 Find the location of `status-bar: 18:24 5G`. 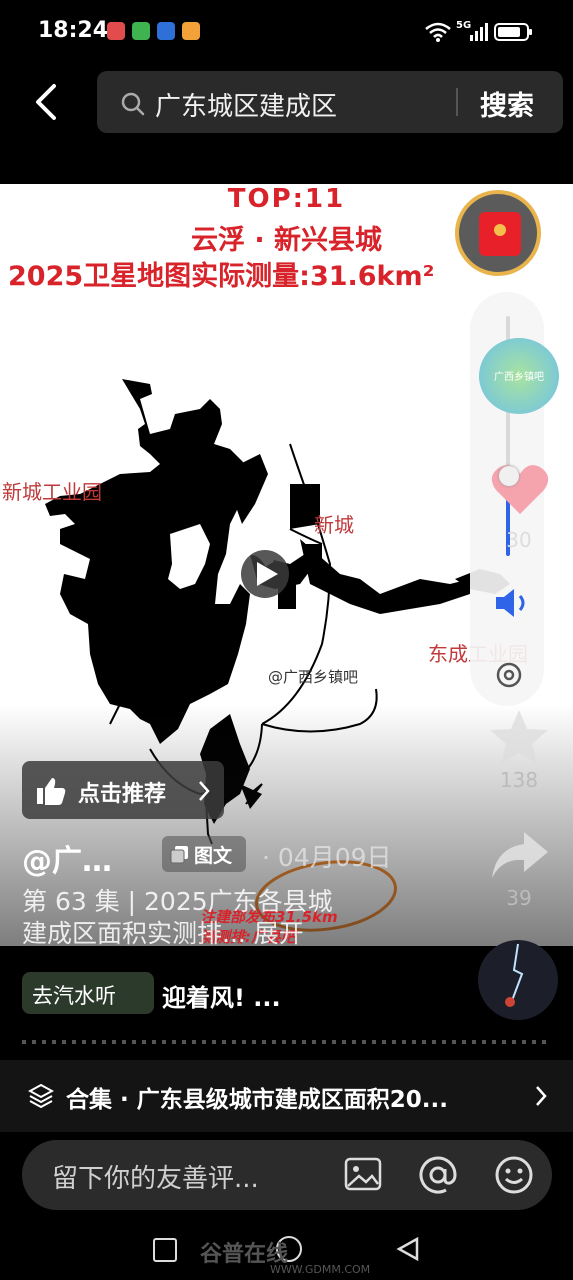

status-bar: 18:24 5G is located at coordinates (286, 32).